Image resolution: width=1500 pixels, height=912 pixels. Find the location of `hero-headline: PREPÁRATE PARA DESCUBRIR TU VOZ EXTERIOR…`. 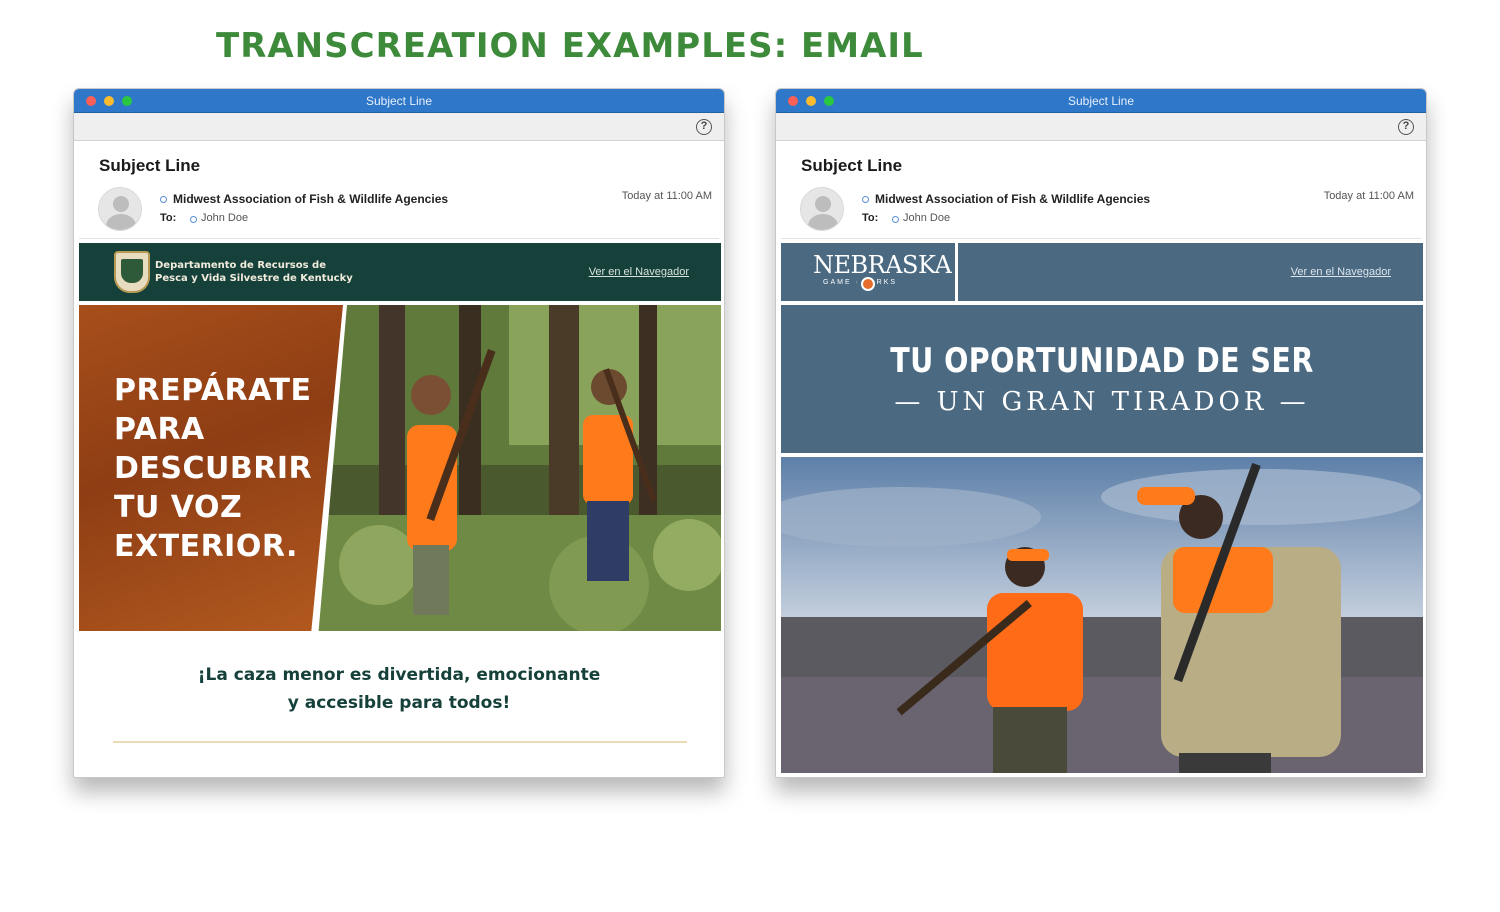

hero-headline: PREPÁRATE PARA DESCUBRIR TU VOZ EXTERIOR… is located at coordinates (213, 468).